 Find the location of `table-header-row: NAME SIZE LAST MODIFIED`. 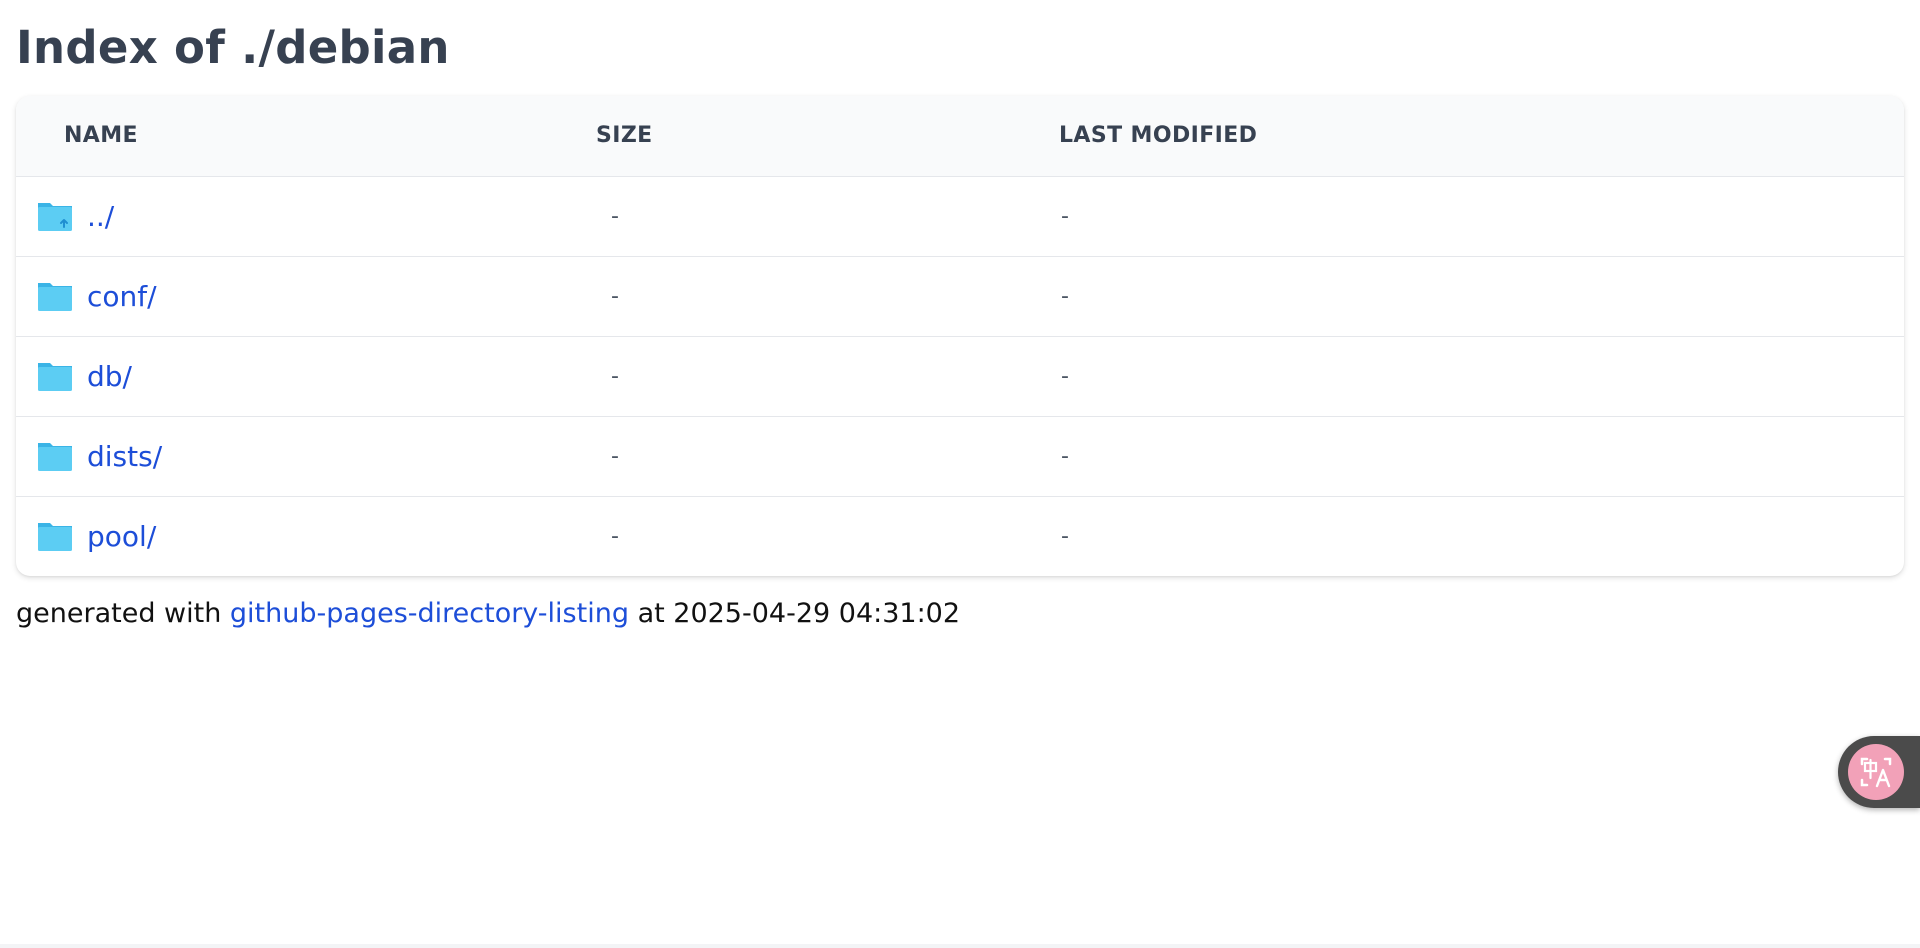

table-header-row: NAME SIZE LAST MODIFIED is located at coordinates (960, 136).